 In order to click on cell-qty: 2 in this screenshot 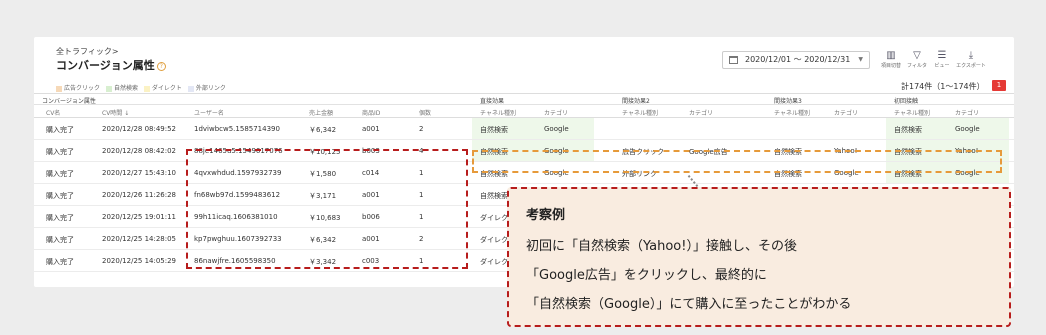, I will do `click(421, 129)`.